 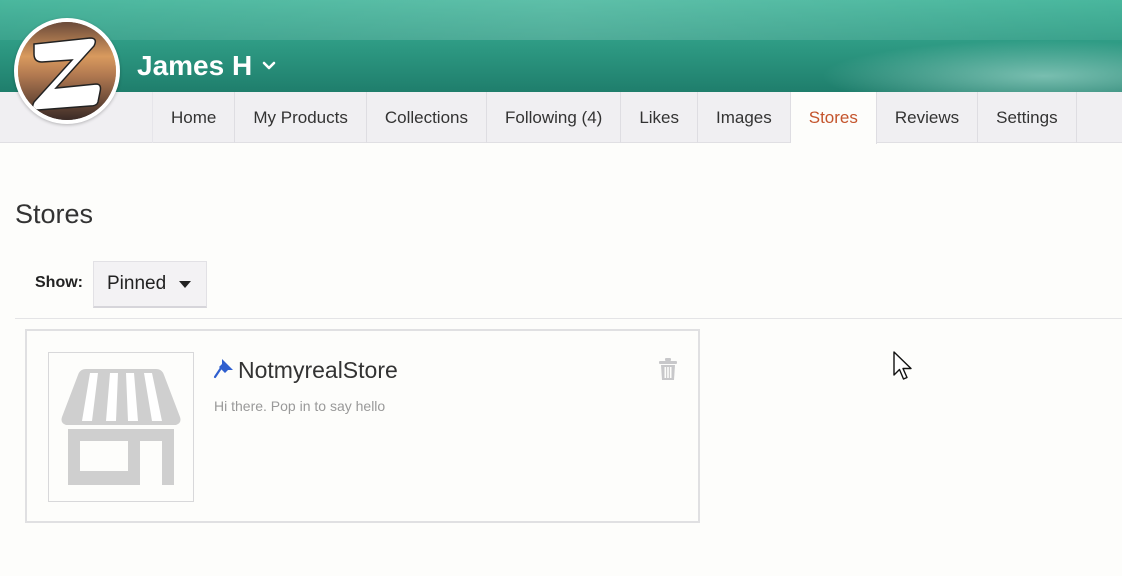 What do you see at coordinates (59, 282) in the screenshot?
I see `show-filter-label: Show:` at bounding box center [59, 282].